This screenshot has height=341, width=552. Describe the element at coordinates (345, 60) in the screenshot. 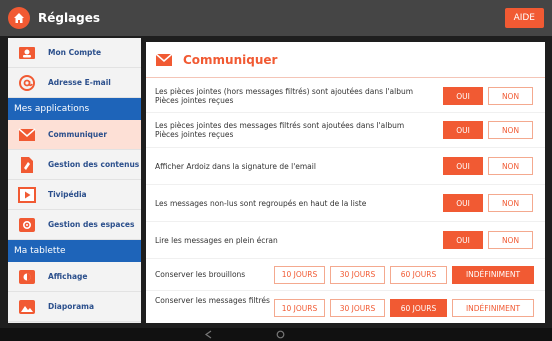

I see `panel-header: Communiquer` at that location.